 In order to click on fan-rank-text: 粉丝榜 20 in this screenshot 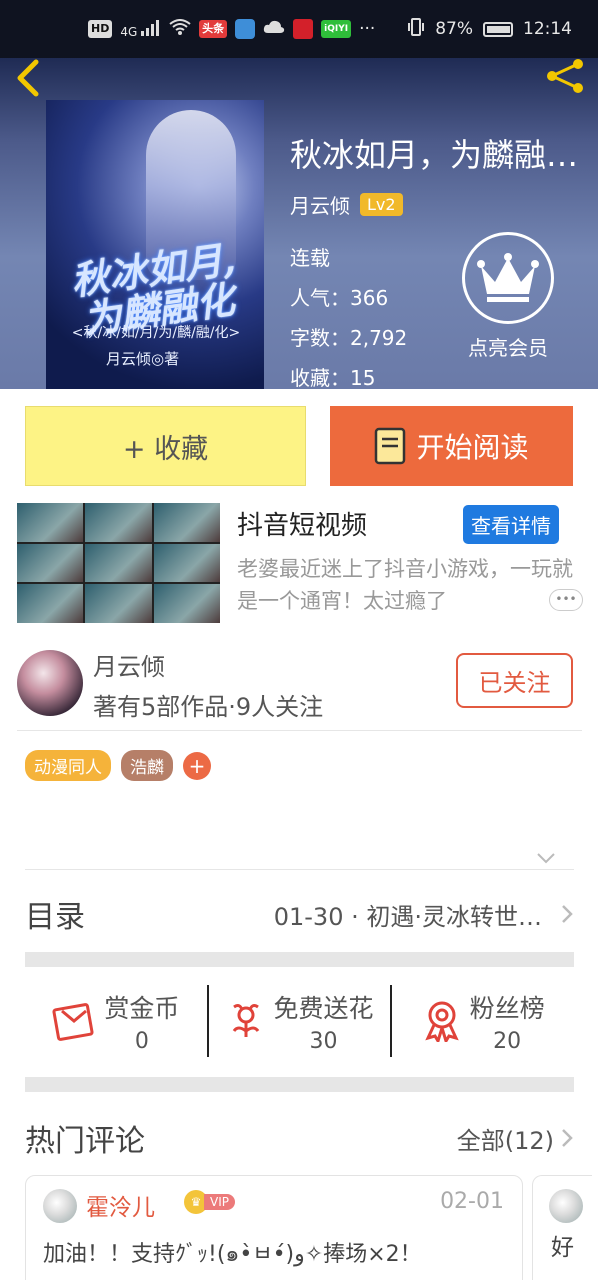, I will do `click(507, 1021)`.